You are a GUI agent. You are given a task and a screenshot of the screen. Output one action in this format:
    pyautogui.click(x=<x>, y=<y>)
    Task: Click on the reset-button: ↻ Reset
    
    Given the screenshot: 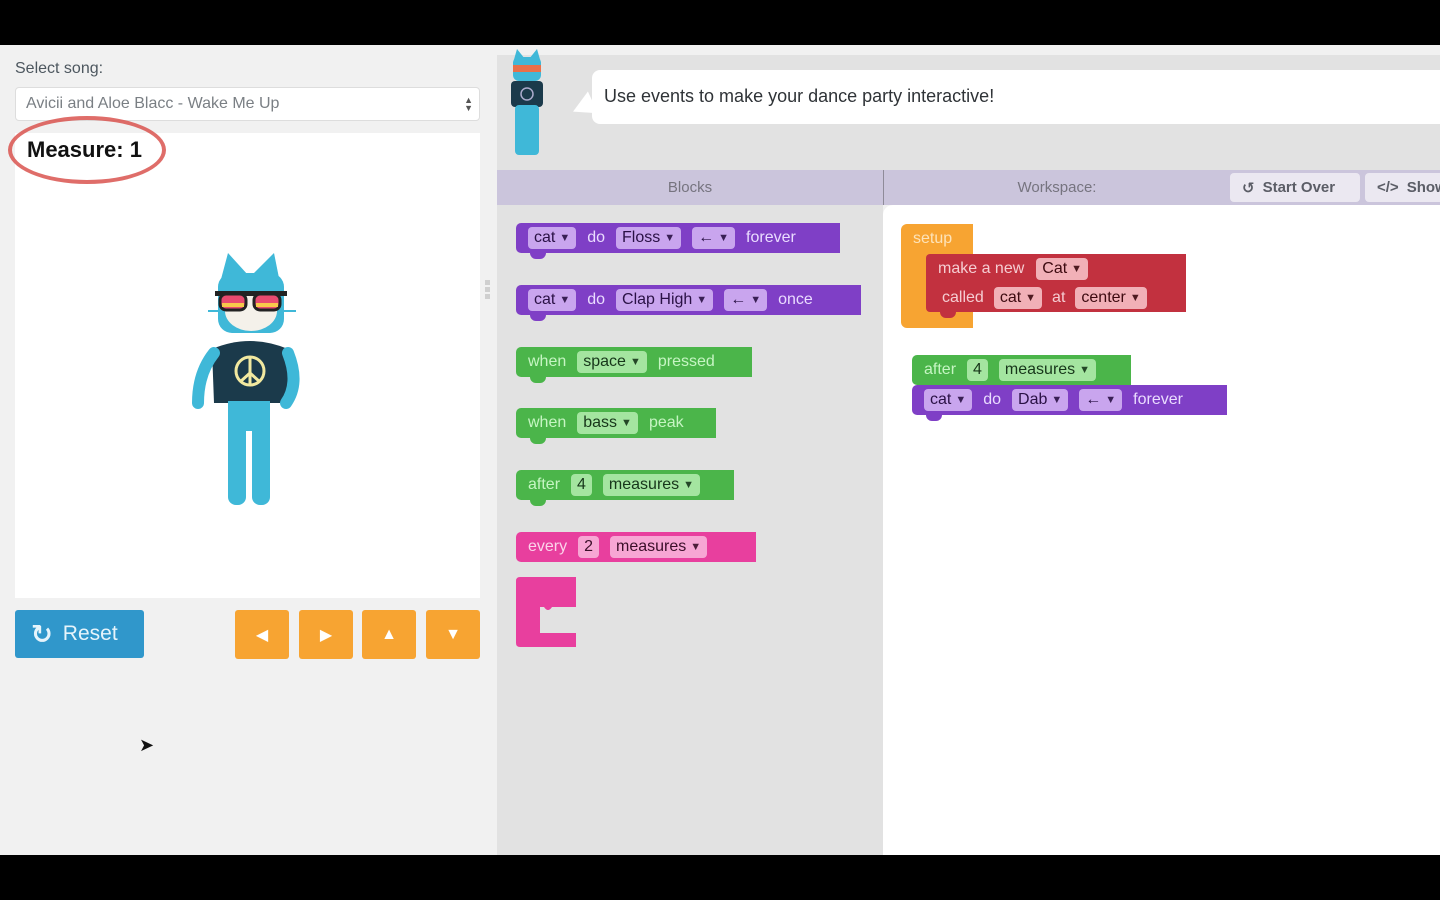 What is the action you would take?
    pyautogui.click(x=79, y=634)
    